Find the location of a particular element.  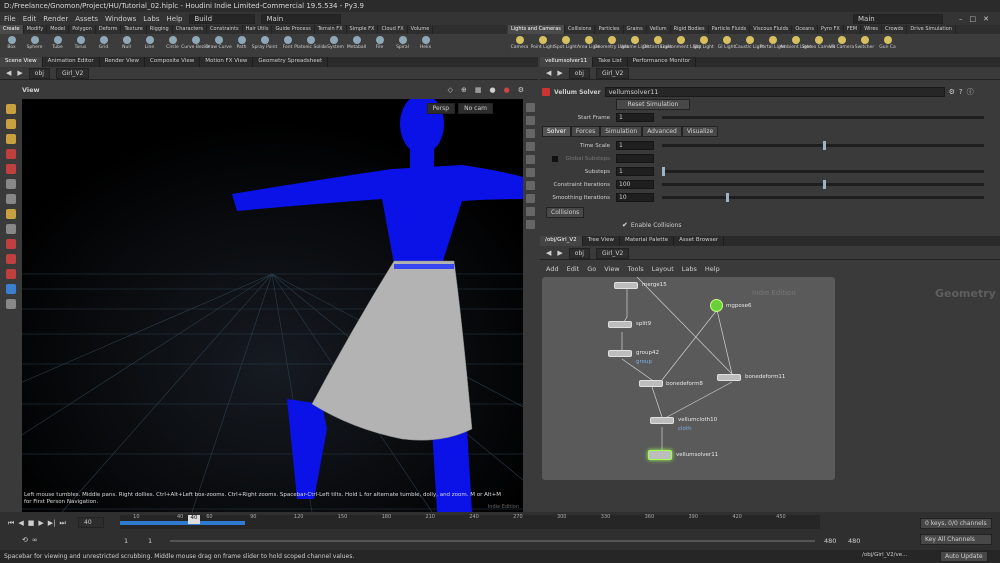

shelf-tab: Vellum is located at coordinates (659, 29).